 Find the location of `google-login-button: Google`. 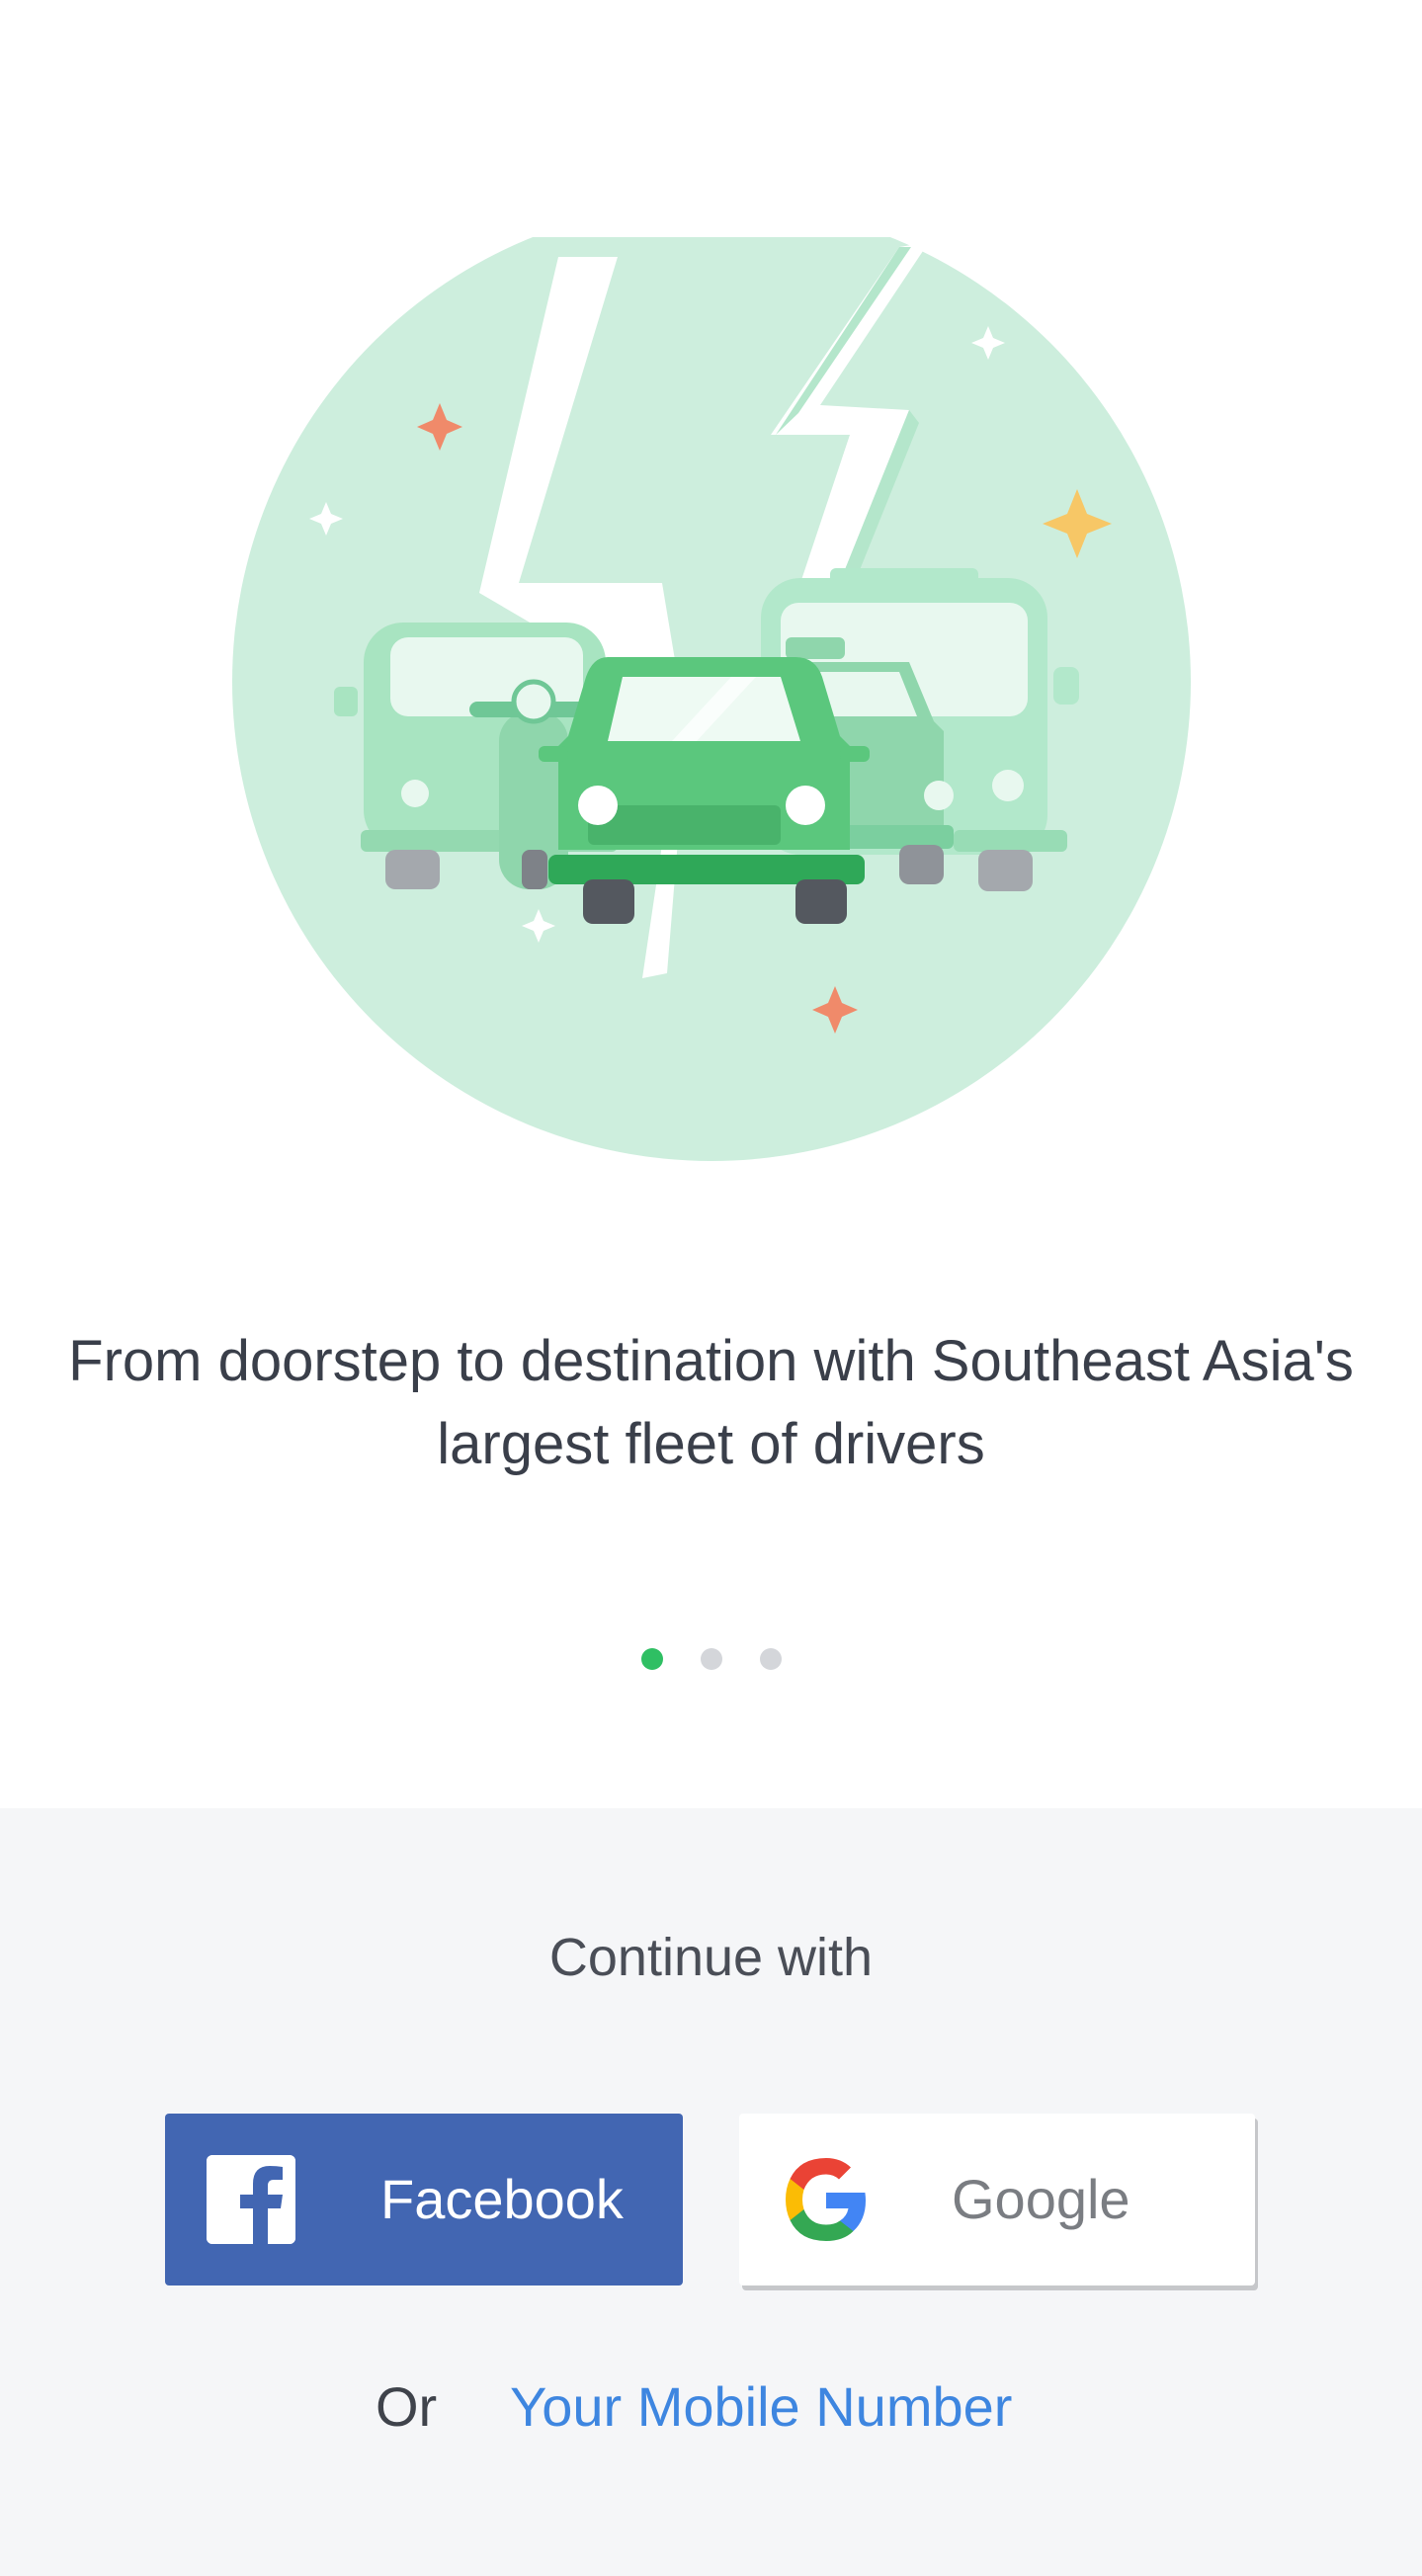

google-login-button: Google is located at coordinates (997, 2199).